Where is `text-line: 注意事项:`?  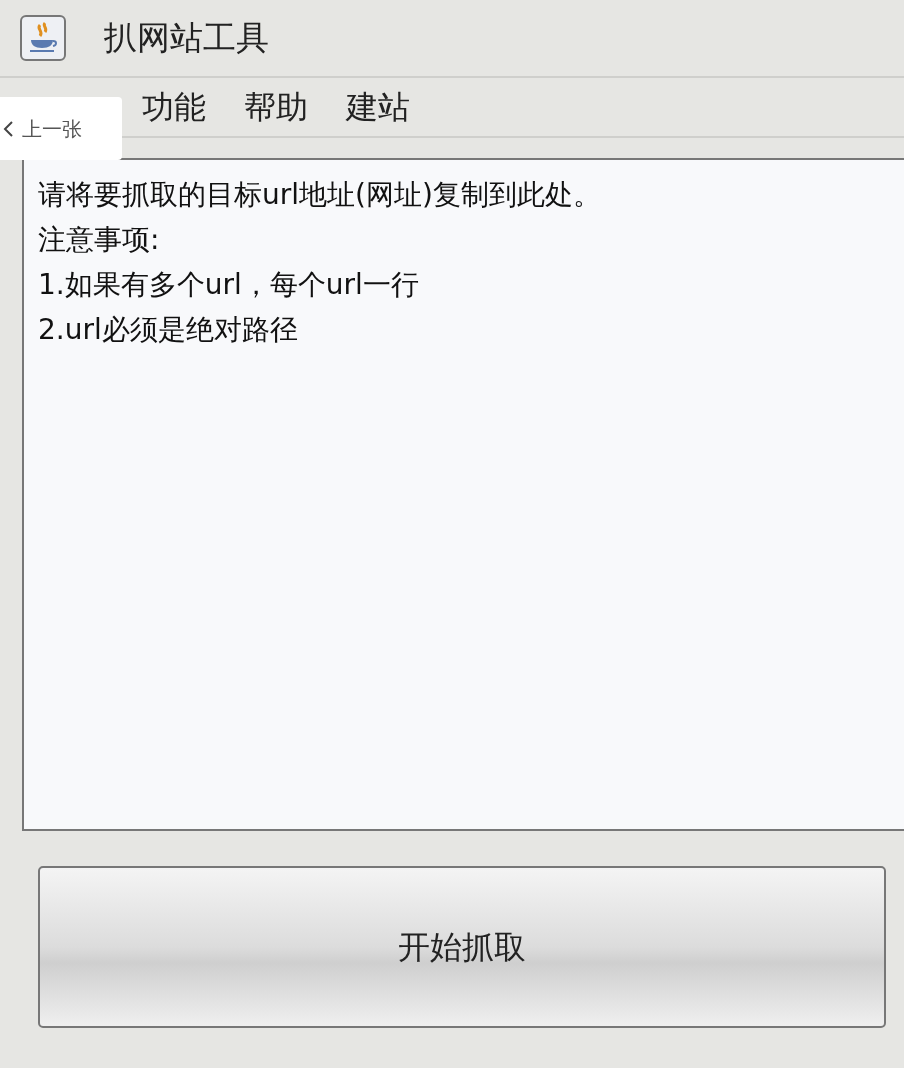
text-line: 注意事项: is located at coordinates (99, 240).